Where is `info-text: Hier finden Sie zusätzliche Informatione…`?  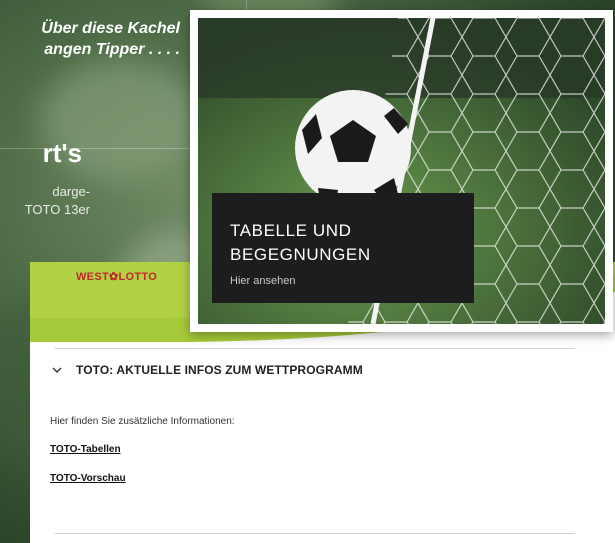 info-text: Hier finden Sie zusätzliche Informatione… is located at coordinates (142, 421).